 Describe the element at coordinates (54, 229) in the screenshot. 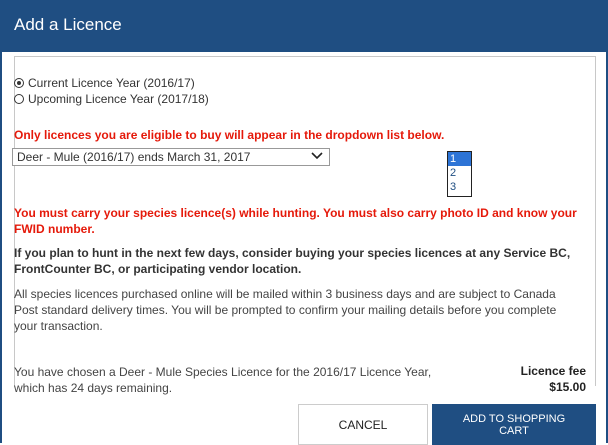

I see `carry-warning-line2: FWID number.` at that location.